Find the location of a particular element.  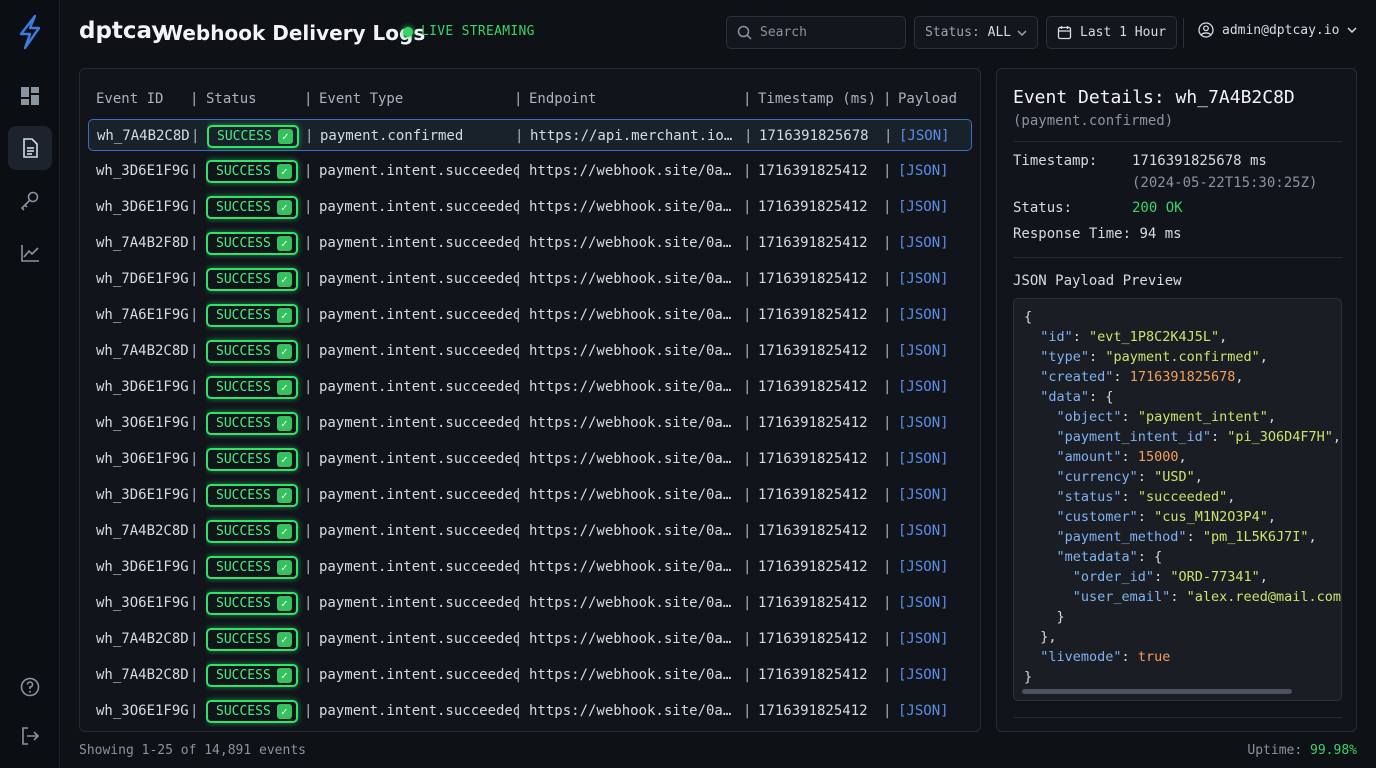

event-id: wh_3D6E1F9G is located at coordinates (142, 387).